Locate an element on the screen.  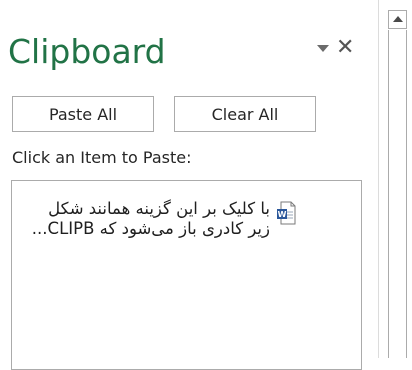
vertical-scrollbar is located at coordinates (397, 194).